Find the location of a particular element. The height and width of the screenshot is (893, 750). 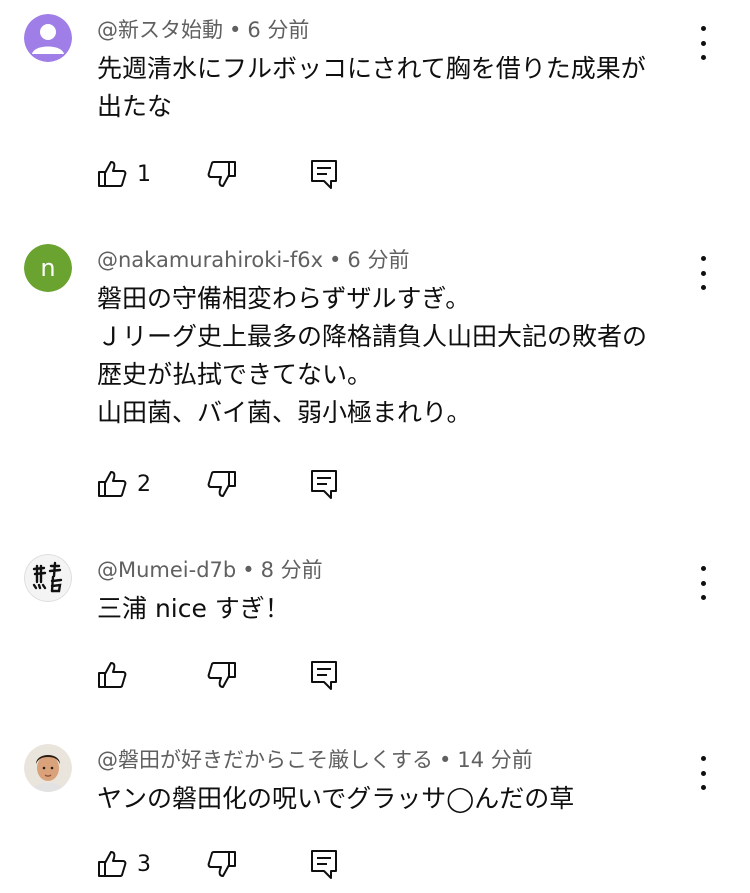

like-button: 1 is located at coordinates (124, 174).